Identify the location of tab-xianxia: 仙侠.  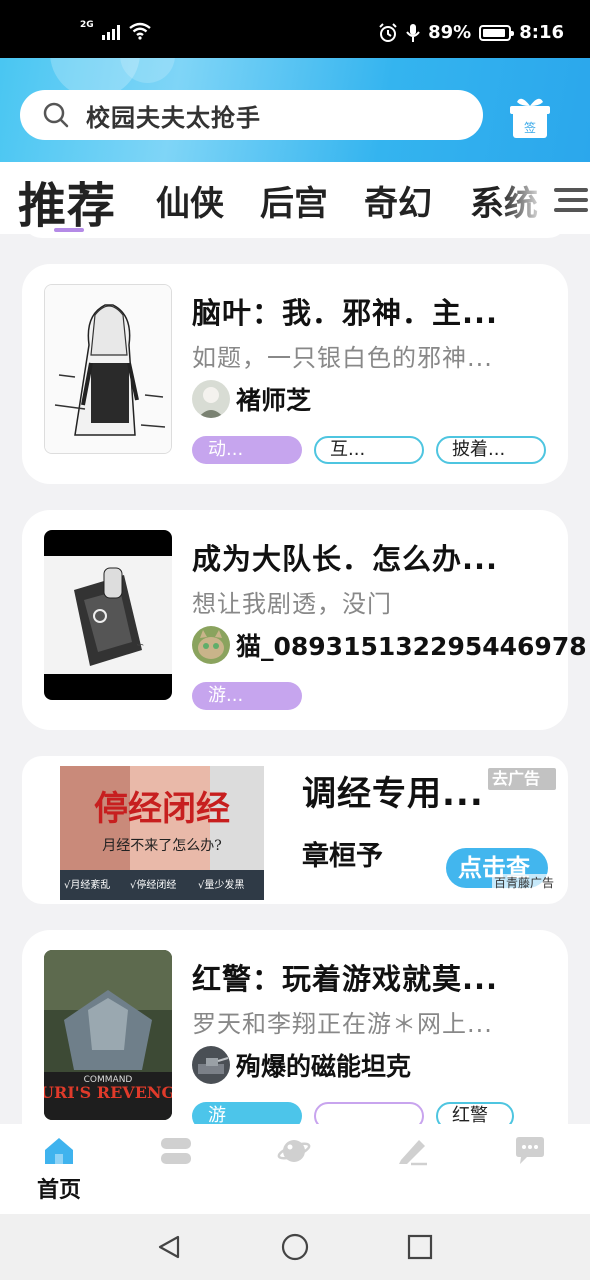
(190, 200).